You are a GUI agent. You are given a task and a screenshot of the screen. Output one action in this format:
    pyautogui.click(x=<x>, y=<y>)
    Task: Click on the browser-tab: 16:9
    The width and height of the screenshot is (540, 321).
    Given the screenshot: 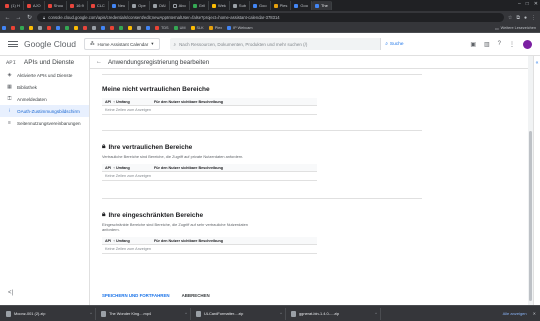 What is the action you would take?
    pyautogui.click(x=77, y=5)
    